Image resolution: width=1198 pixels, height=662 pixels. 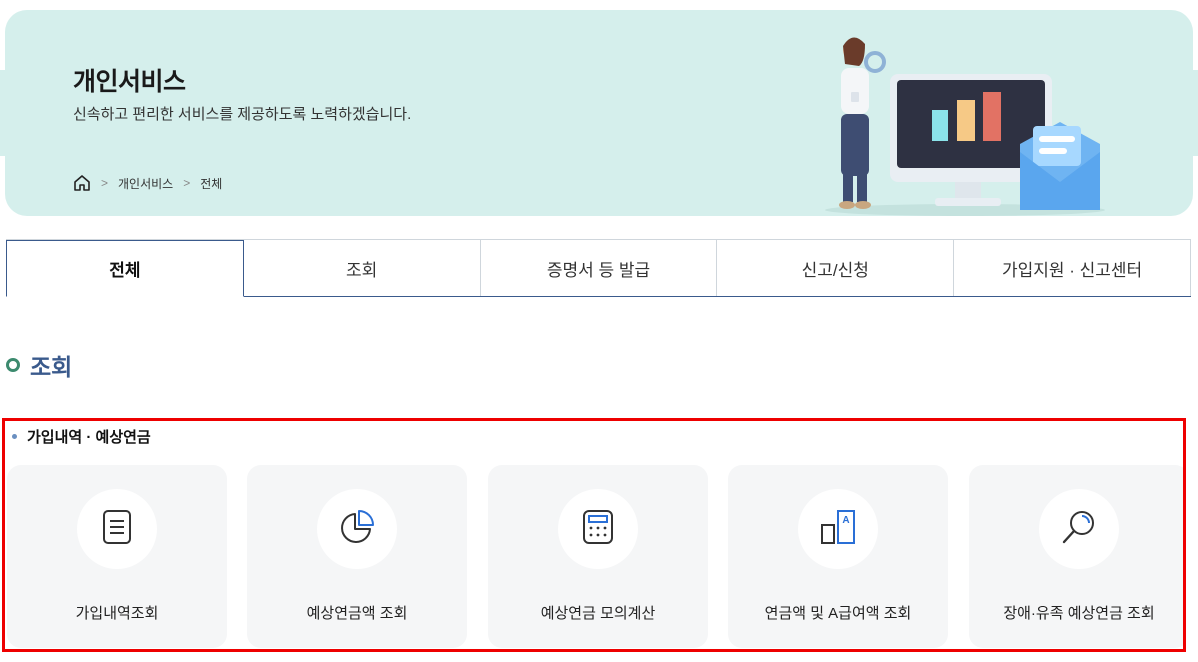 I want to click on icon-circle: A, so click(x=838, y=529).